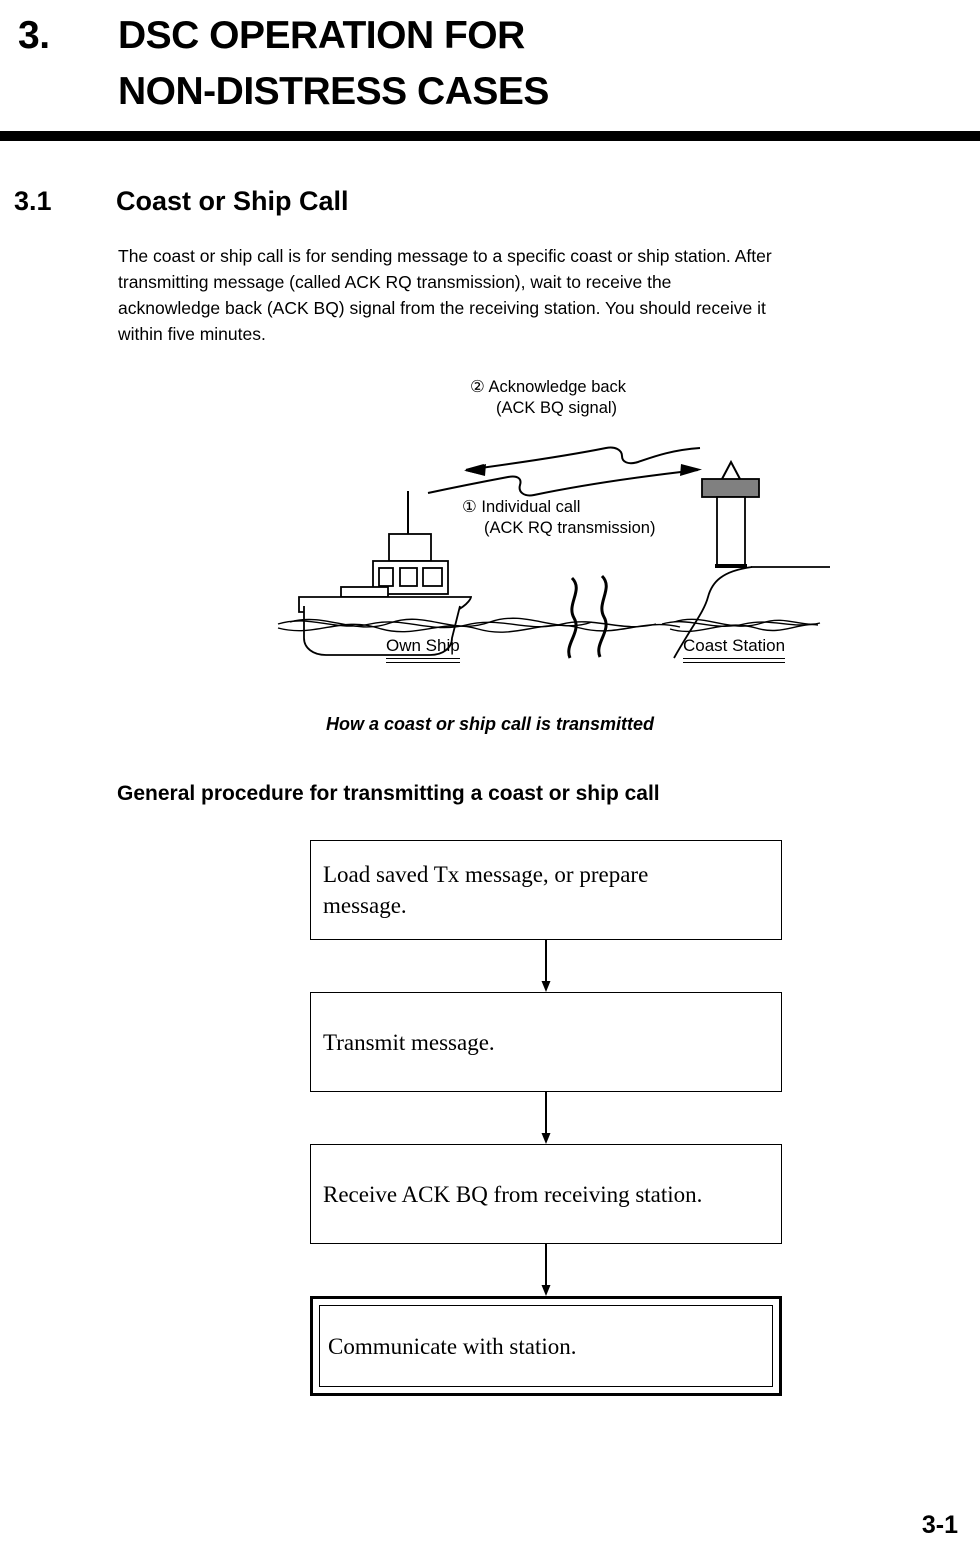  Describe the element at coordinates (490, 724) in the screenshot. I see `figure-caption: How a coast or ship call is transmitted` at that location.